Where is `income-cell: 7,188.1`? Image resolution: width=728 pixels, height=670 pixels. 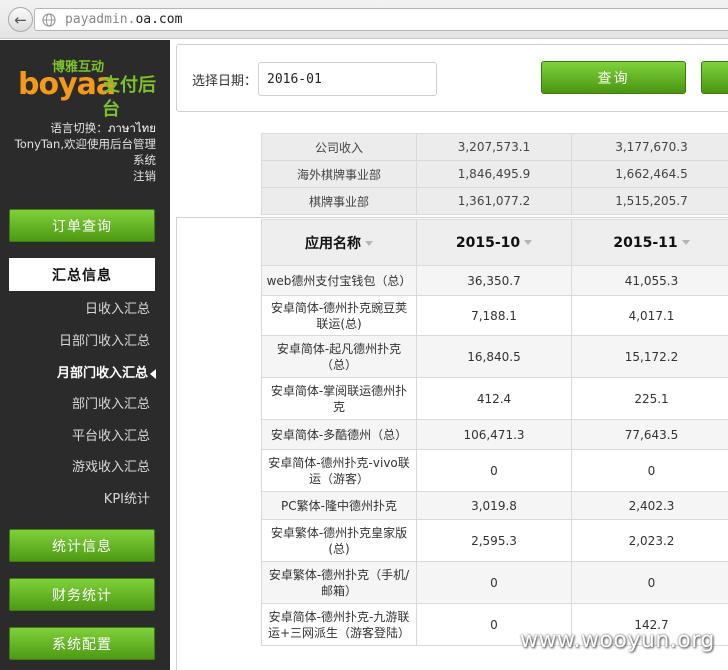 income-cell: 7,188.1 is located at coordinates (494, 315).